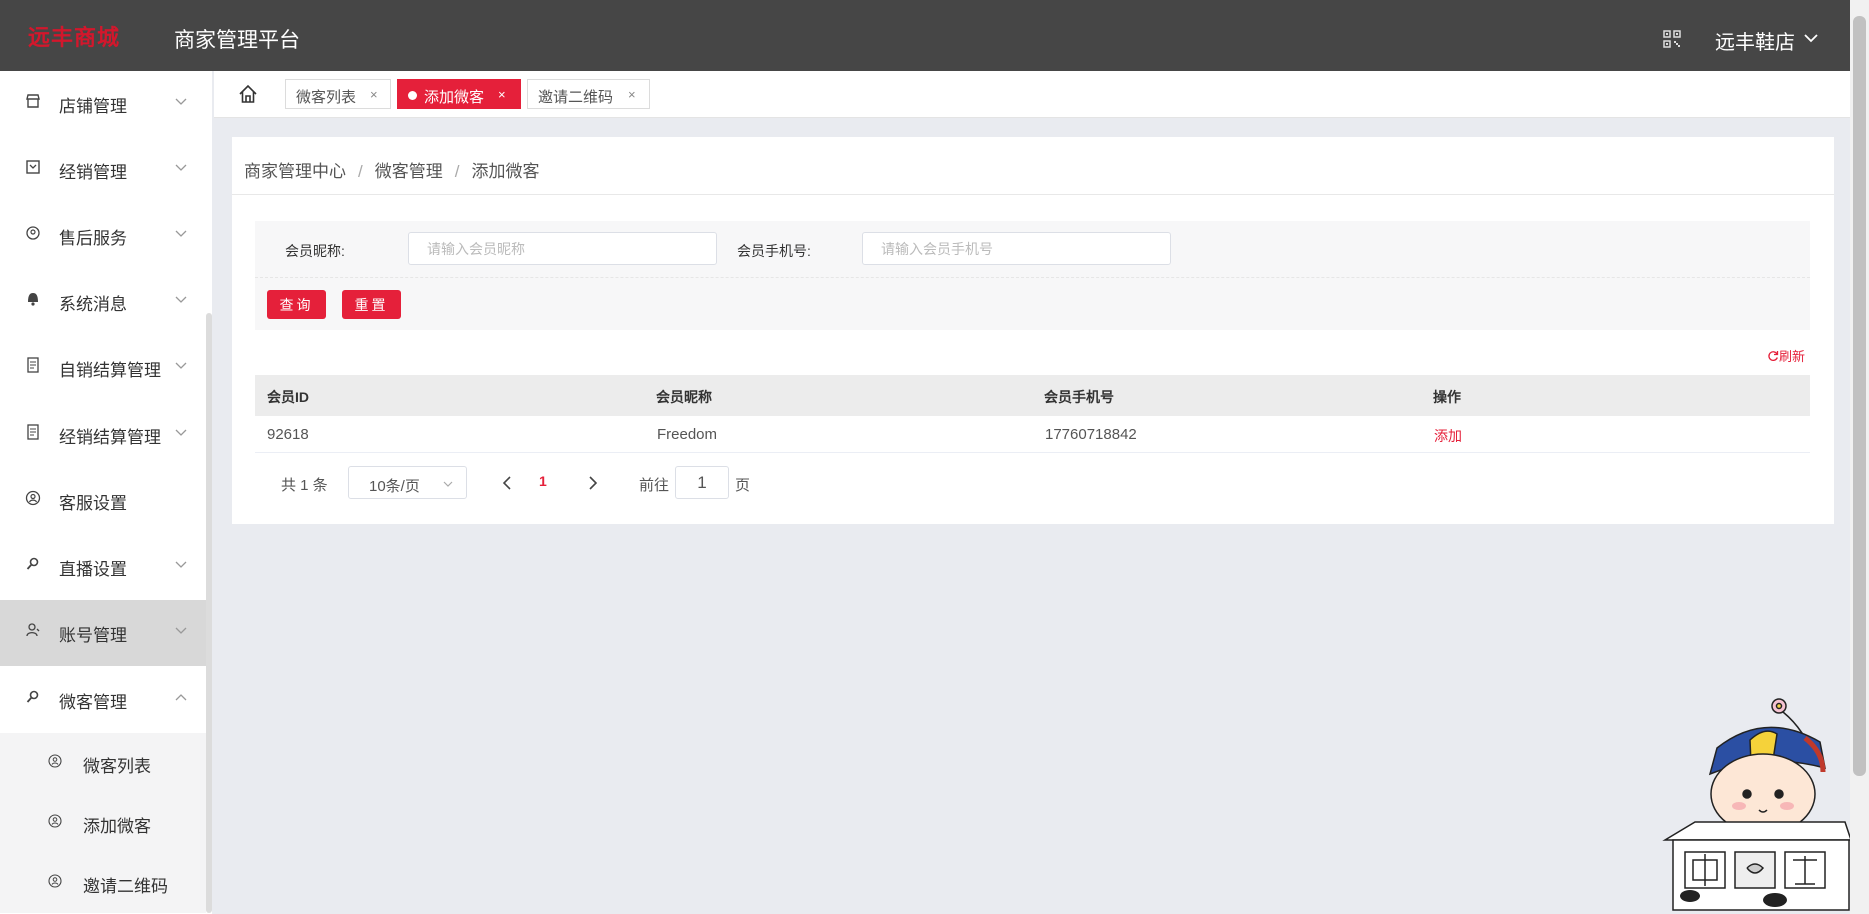  Describe the element at coordinates (1091, 434) in the screenshot. I see `phone-cell: 17760718842` at that location.